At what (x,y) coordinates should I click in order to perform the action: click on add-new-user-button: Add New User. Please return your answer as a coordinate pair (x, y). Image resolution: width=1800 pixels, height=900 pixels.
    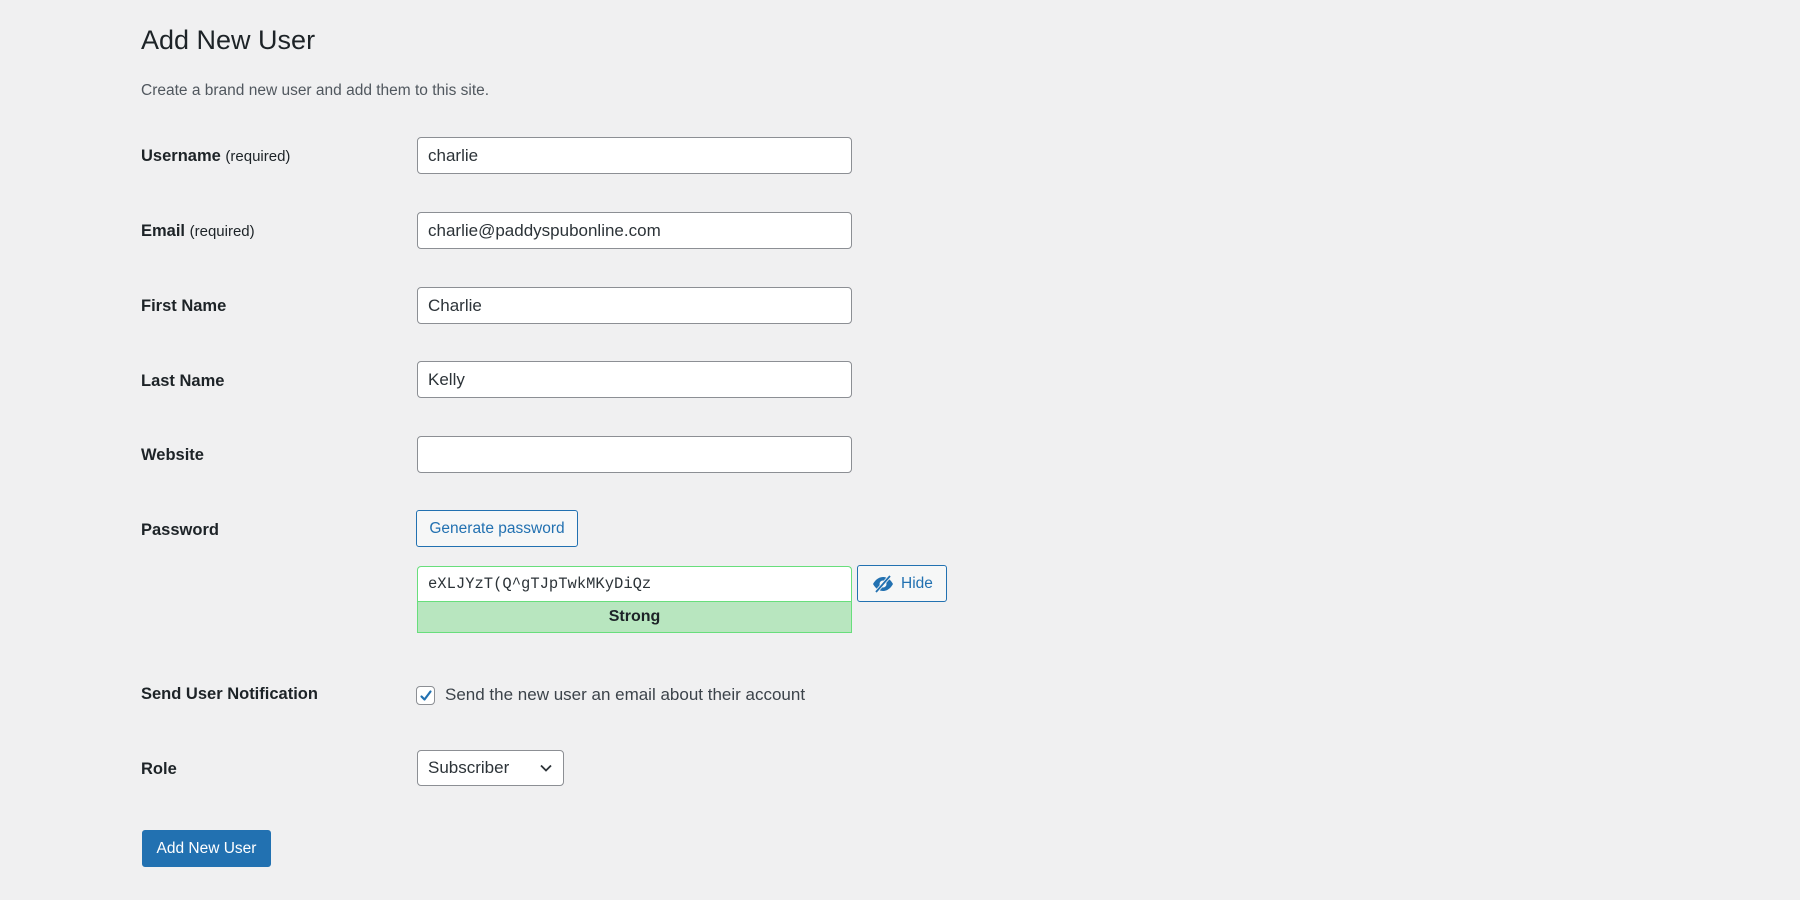
    Looking at the image, I should click on (206, 848).